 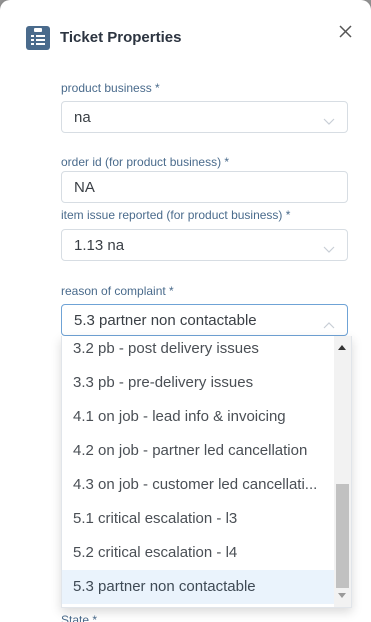 What do you see at coordinates (198, 417) in the screenshot?
I see `dropdown-option: 4.1 on job - lead info & invoicing` at bounding box center [198, 417].